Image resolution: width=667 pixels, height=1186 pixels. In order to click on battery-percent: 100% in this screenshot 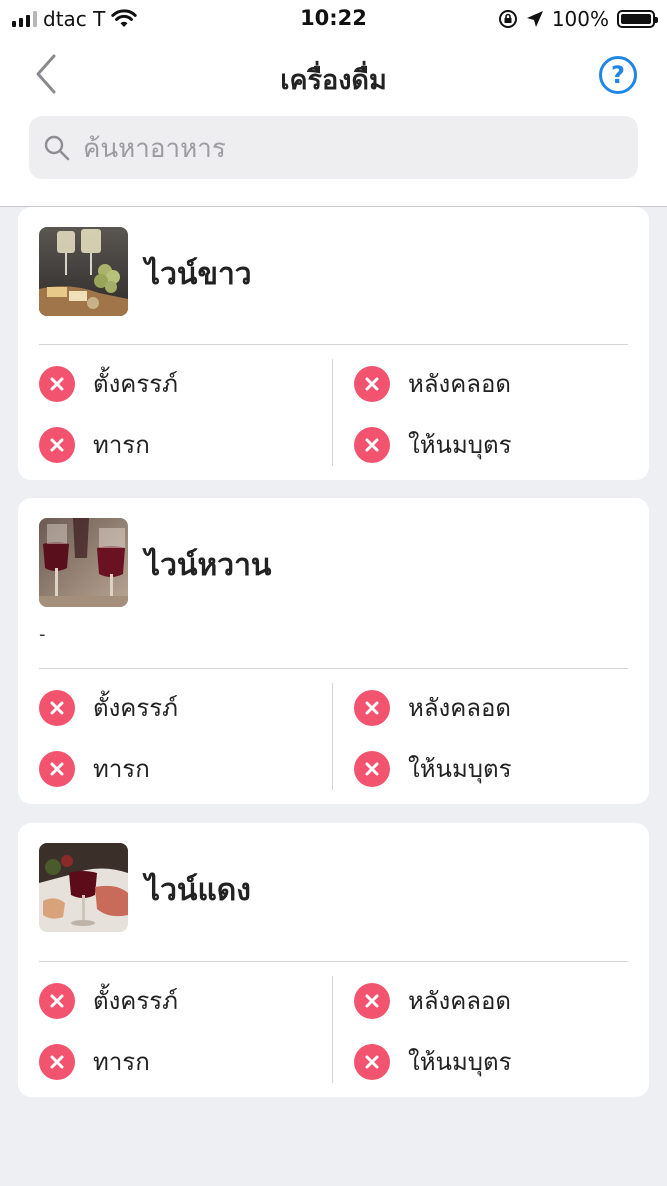, I will do `click(580, 19)`.